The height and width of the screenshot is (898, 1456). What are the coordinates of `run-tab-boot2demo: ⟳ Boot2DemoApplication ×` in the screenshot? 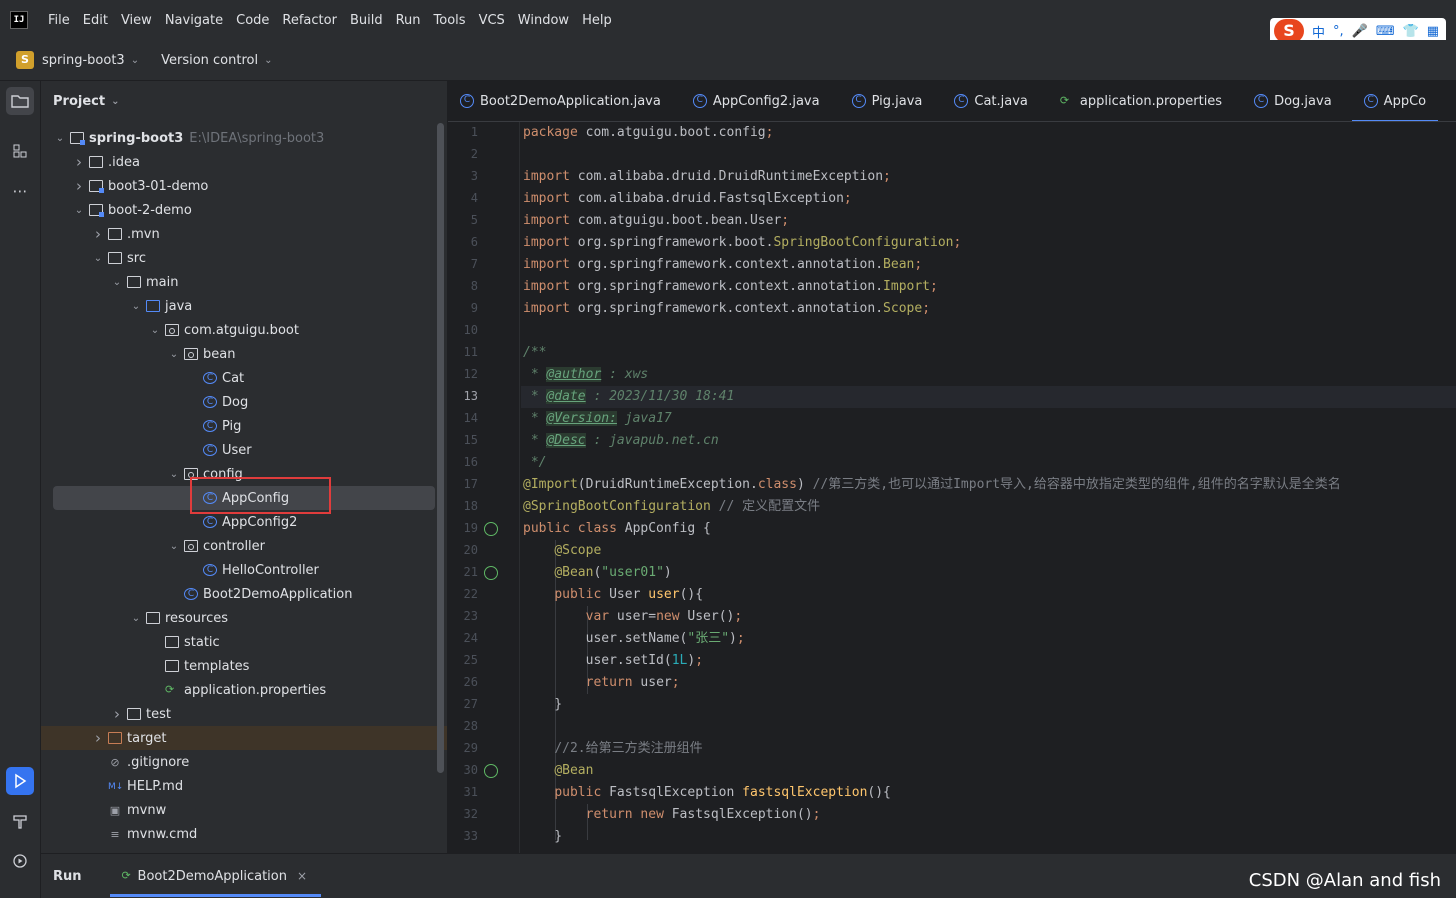 It's located at (215, 876).